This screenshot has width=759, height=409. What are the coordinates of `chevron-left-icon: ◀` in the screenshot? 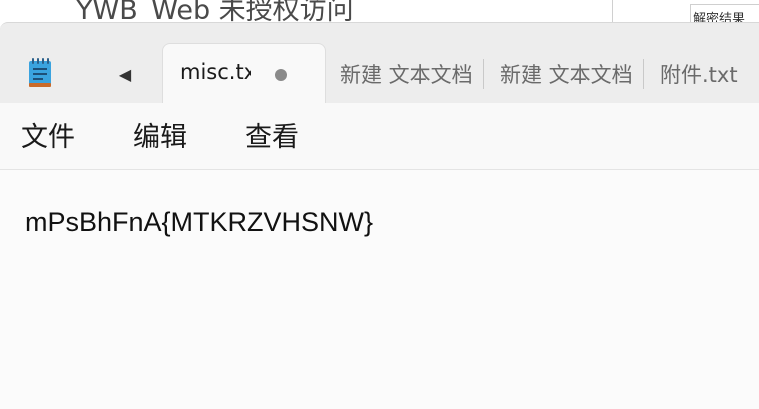 It's located at (125, 74).